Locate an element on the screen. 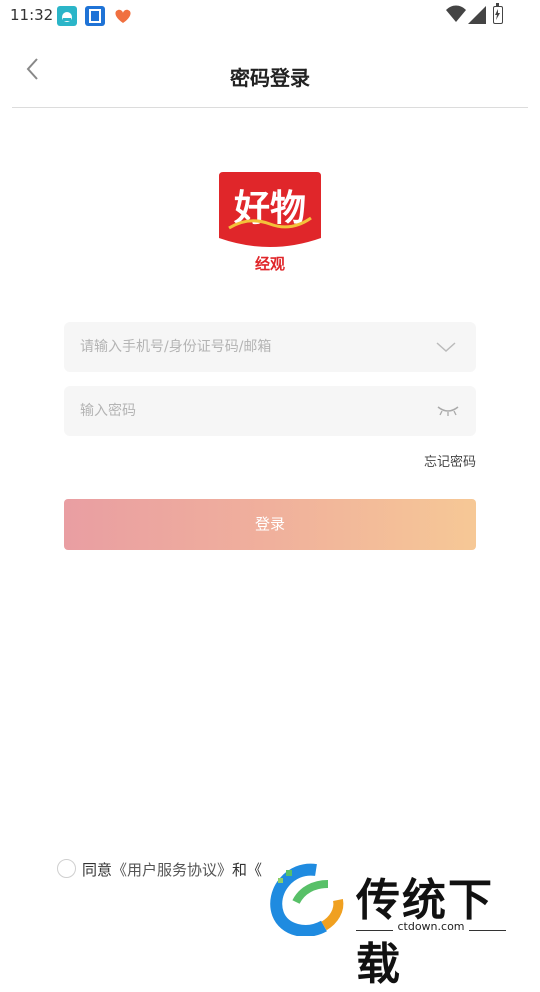 The width and height of the screenshot is (540, 992). eye-closed-icon is located at coordinates (448, 411).